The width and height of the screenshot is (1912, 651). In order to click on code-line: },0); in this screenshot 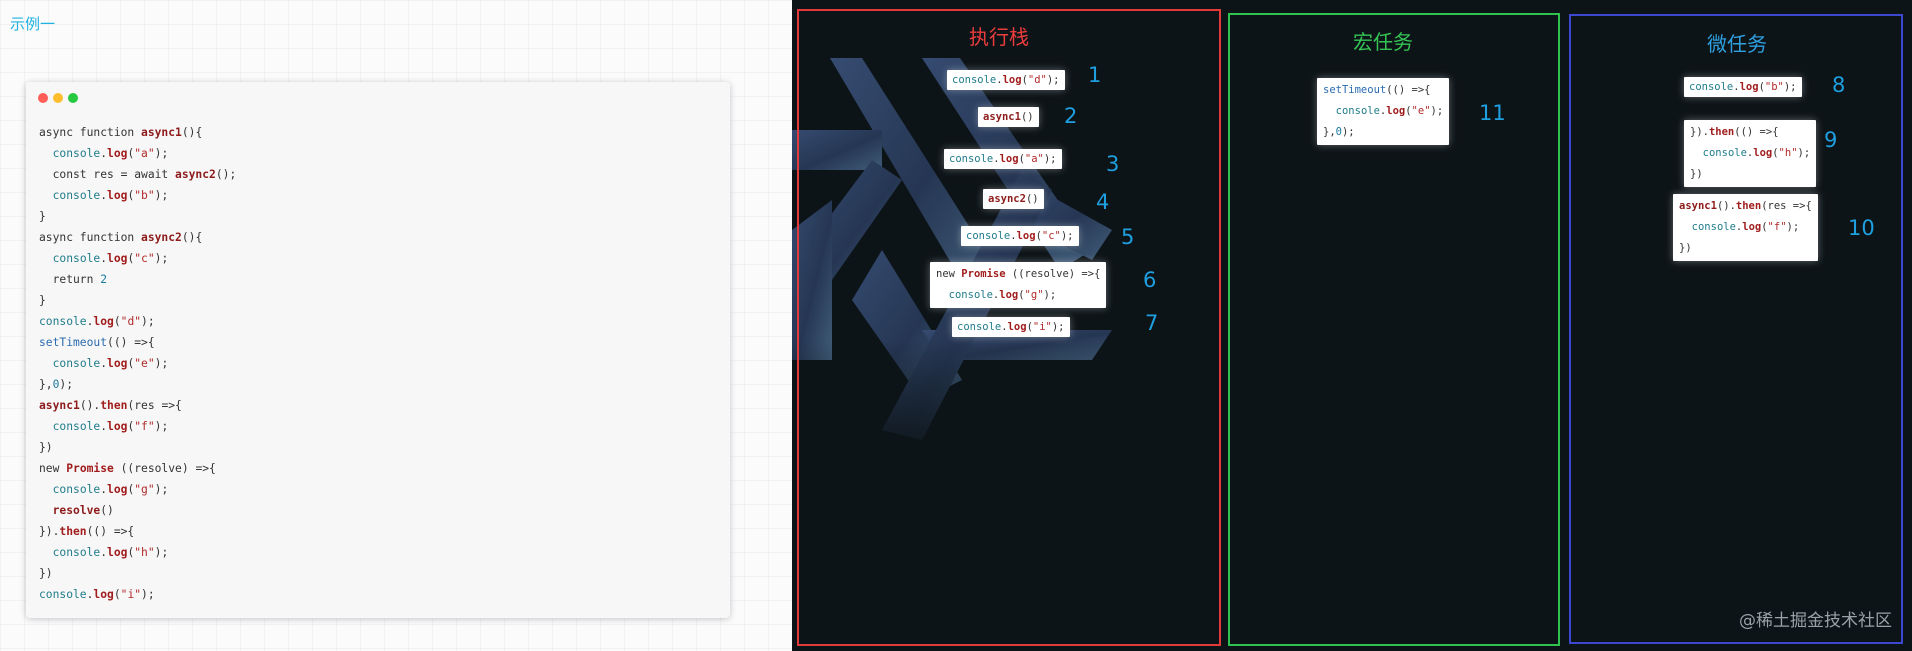, I will do `click(1383, 132)`.